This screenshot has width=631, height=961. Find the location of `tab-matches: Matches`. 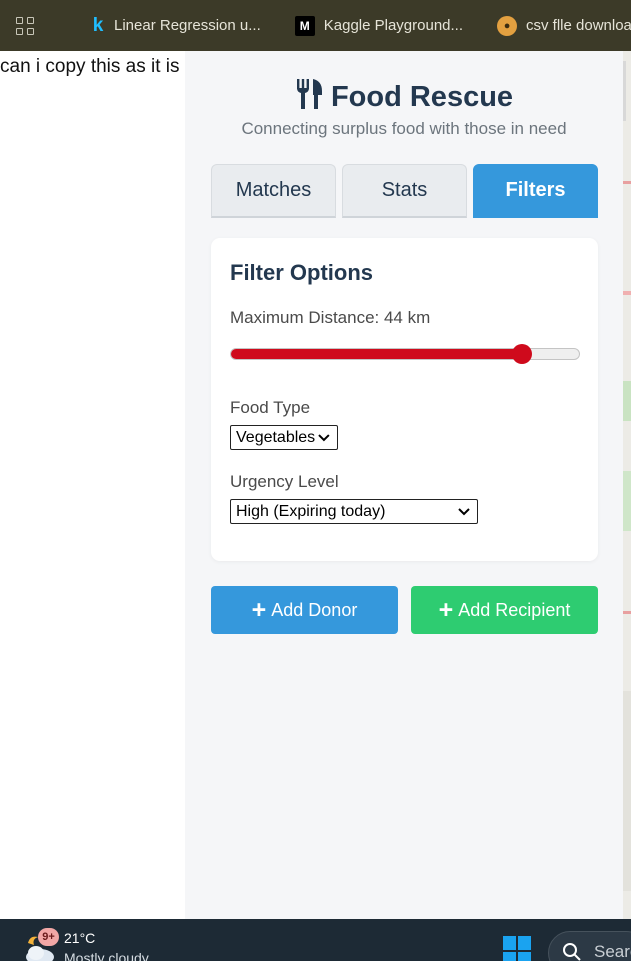

tab-matches: Matches is located at coordinates (273, 191).